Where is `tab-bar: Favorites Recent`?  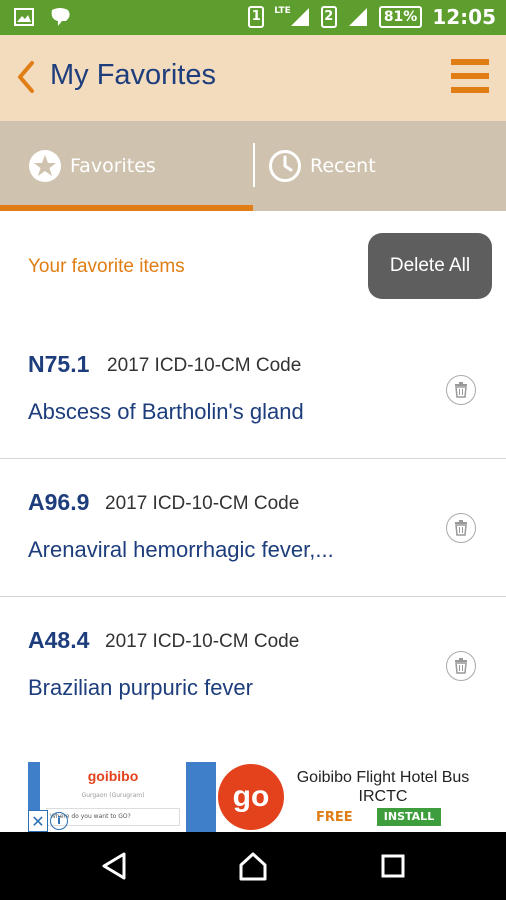
tab-bar: Favorites Recent is located at coordinates (253, 166).